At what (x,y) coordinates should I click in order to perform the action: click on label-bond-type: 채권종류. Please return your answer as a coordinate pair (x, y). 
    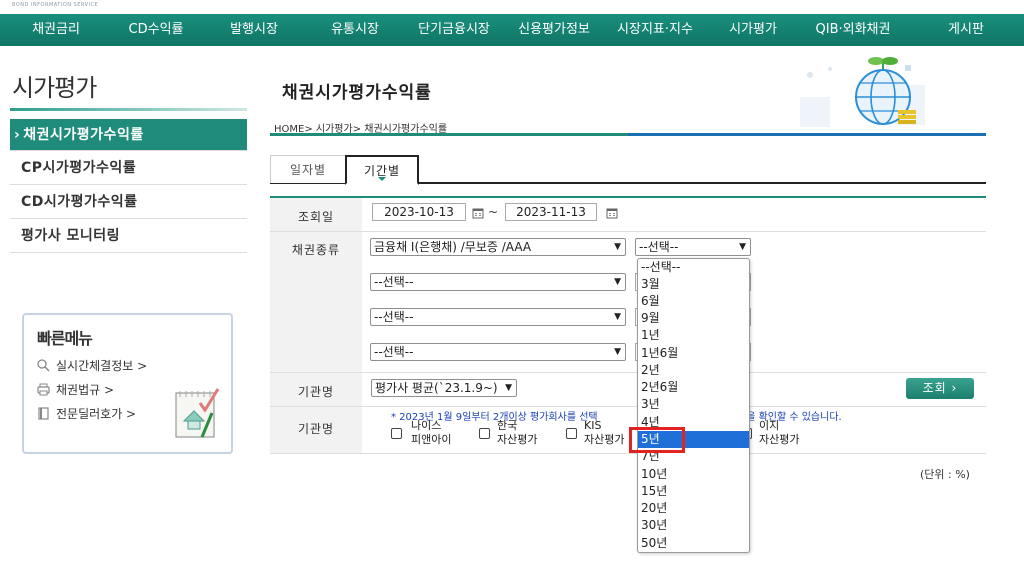
    Looking at the image, I should click on (316, 250).